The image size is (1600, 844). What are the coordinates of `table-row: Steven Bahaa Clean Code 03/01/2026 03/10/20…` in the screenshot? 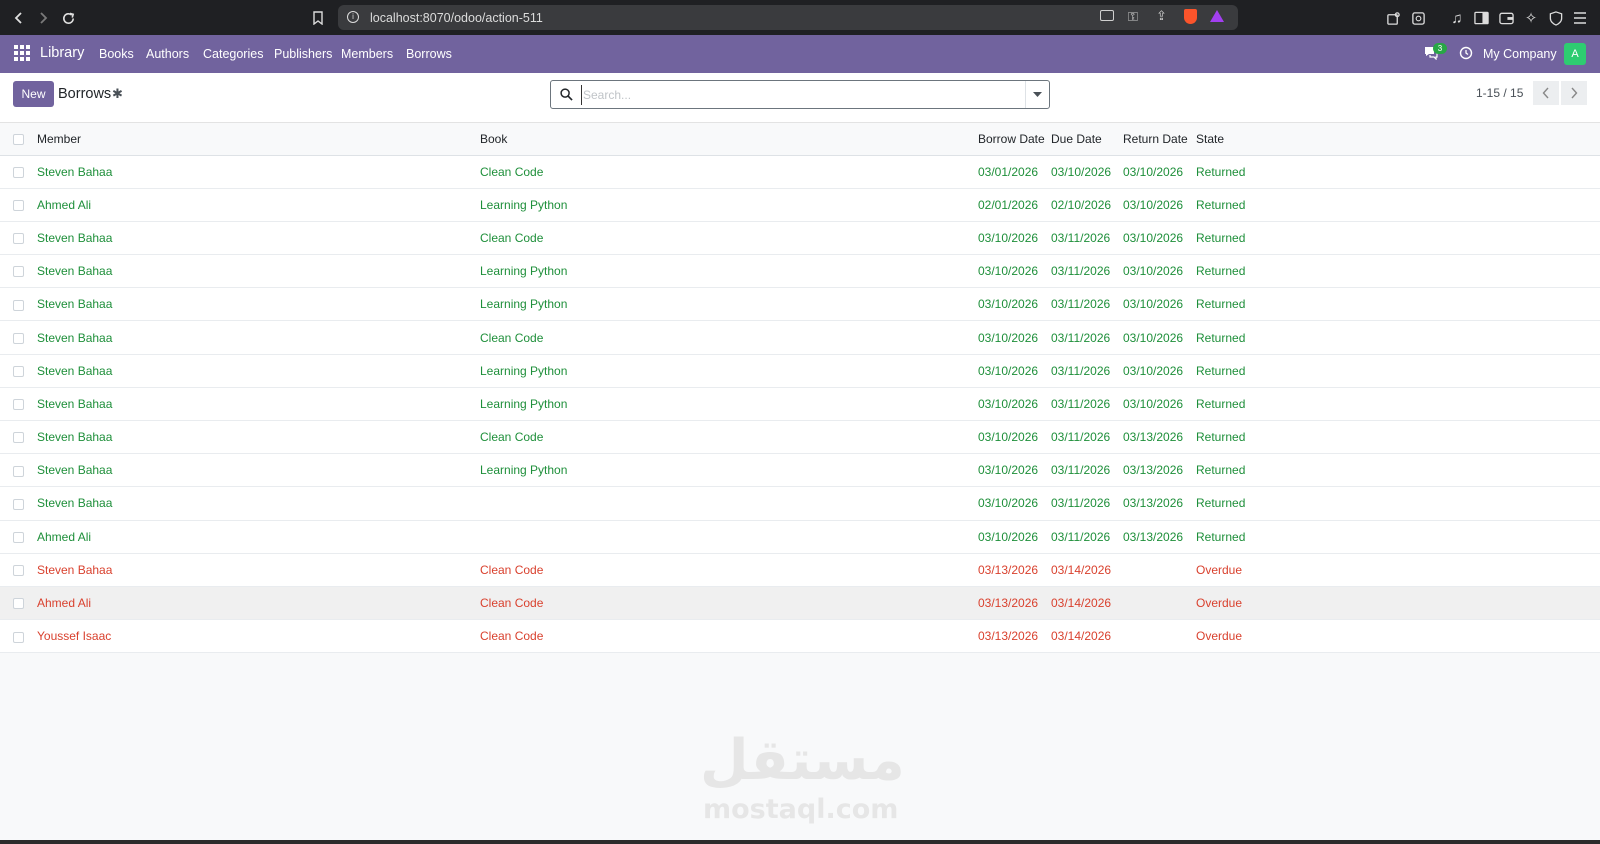 It's located at (800, 172).